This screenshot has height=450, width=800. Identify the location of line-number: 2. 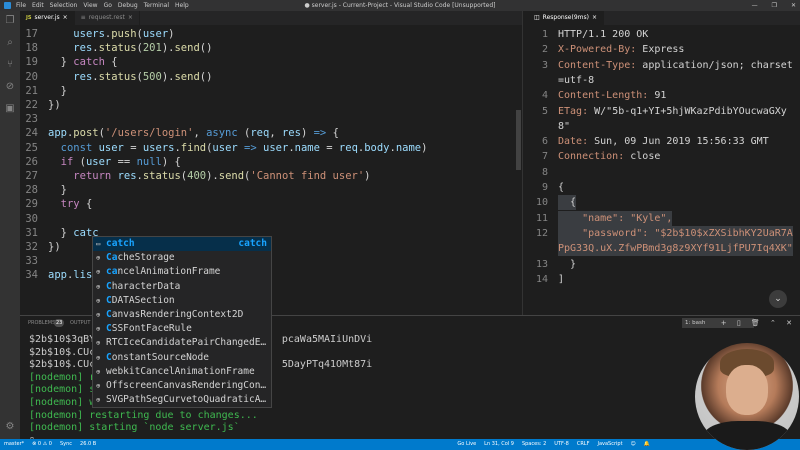
(544, 50).